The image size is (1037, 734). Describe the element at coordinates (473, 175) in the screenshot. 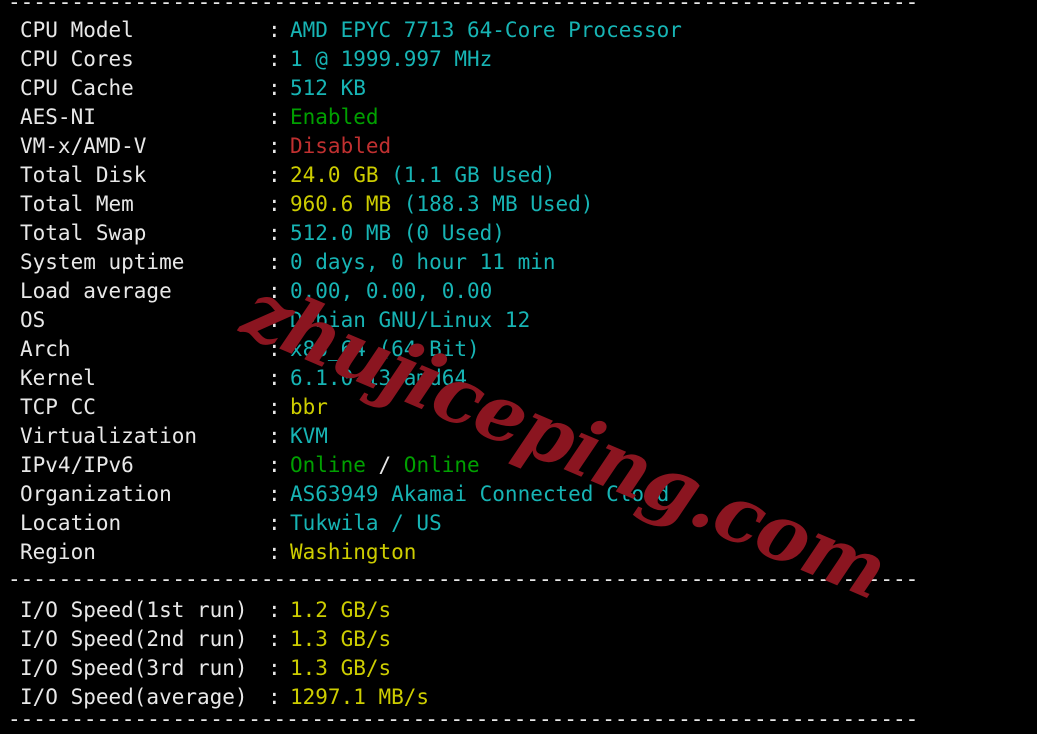

I see `value-segment: (1.1 GB Used)` at that location.